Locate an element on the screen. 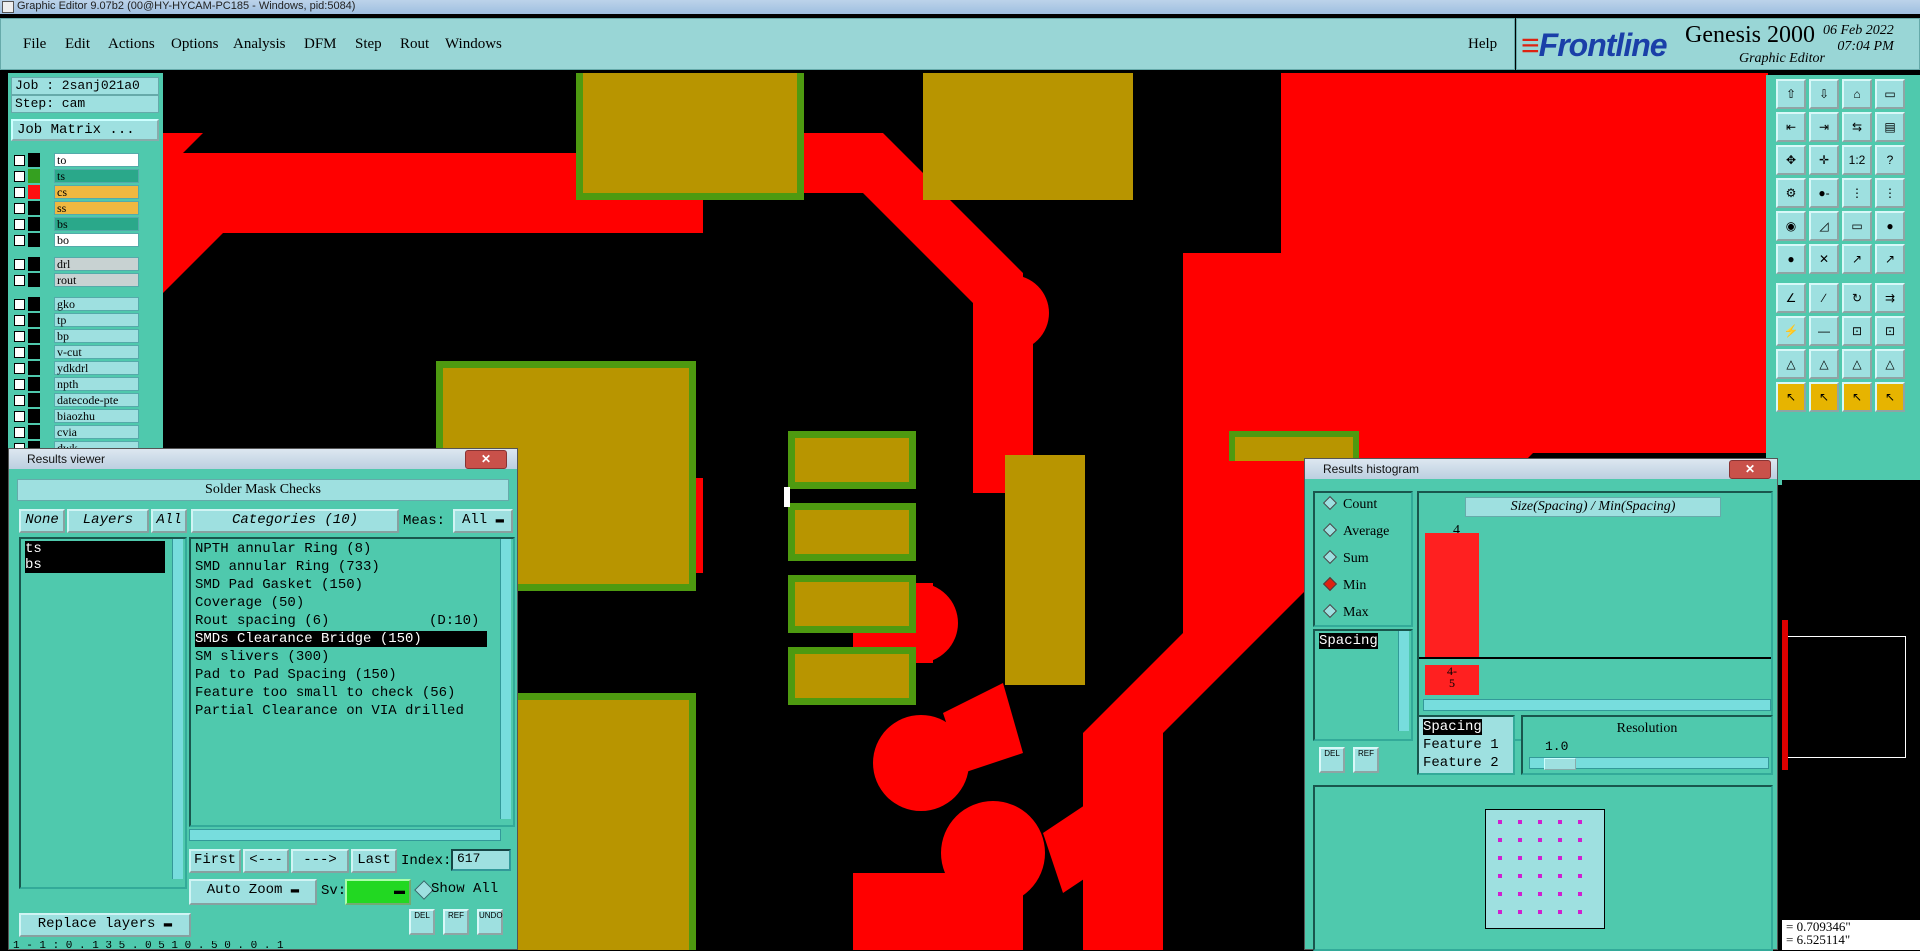  scale-icon: 1:2 is located at coordinates (1857, 160).